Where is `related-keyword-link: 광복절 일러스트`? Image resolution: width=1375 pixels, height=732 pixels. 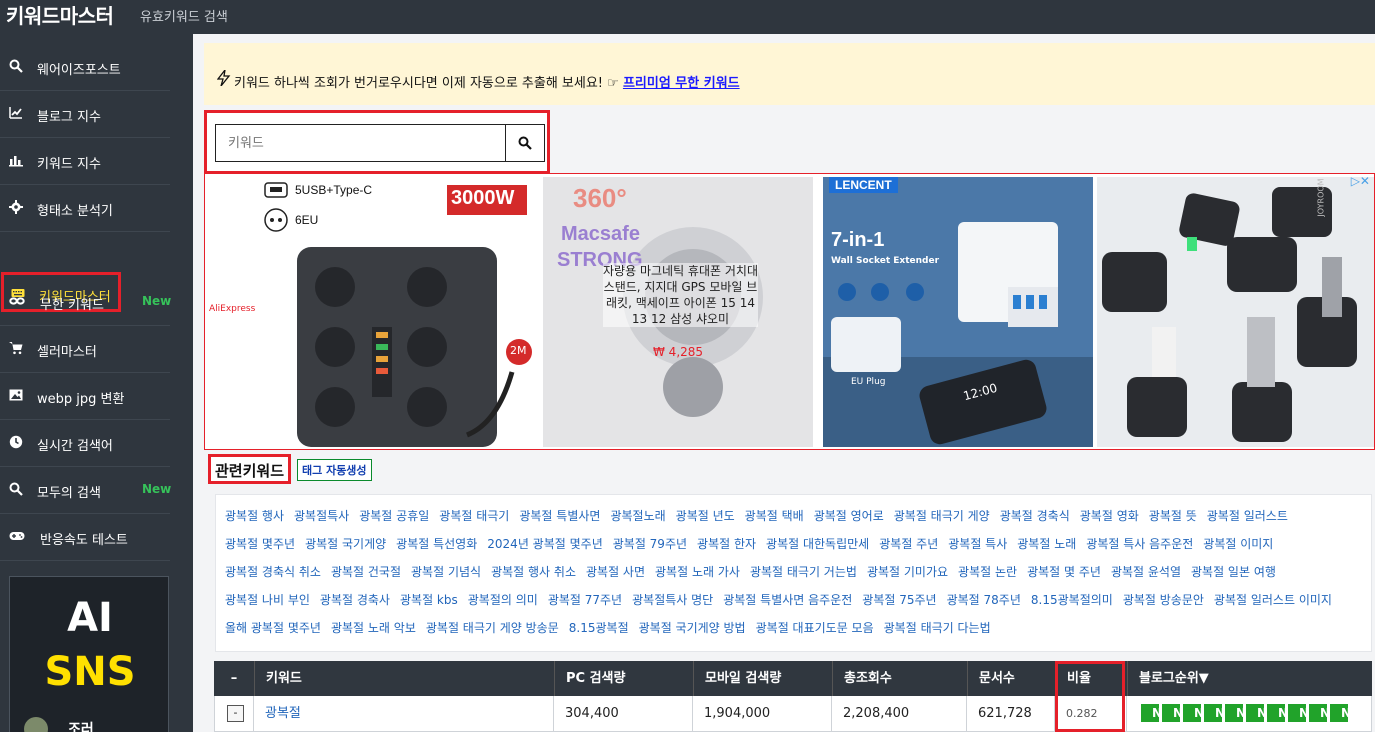
related-keyword-link: 광복절 일러스트 is located at coordinates (1247, 516).